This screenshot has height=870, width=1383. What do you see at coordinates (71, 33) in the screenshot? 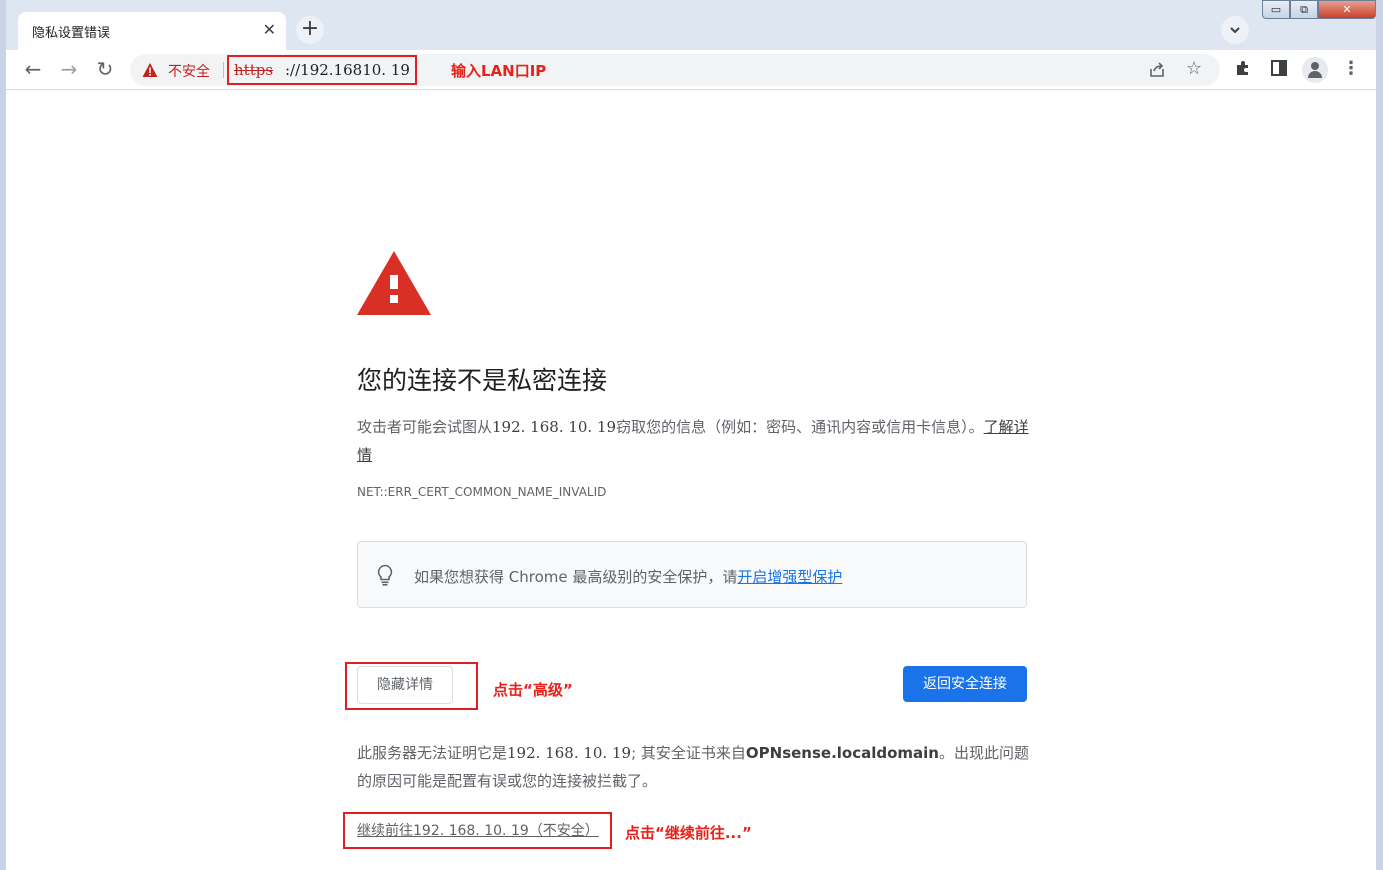
I see `tab-title: 隐私设置错误` at bounding box center [71, 33].